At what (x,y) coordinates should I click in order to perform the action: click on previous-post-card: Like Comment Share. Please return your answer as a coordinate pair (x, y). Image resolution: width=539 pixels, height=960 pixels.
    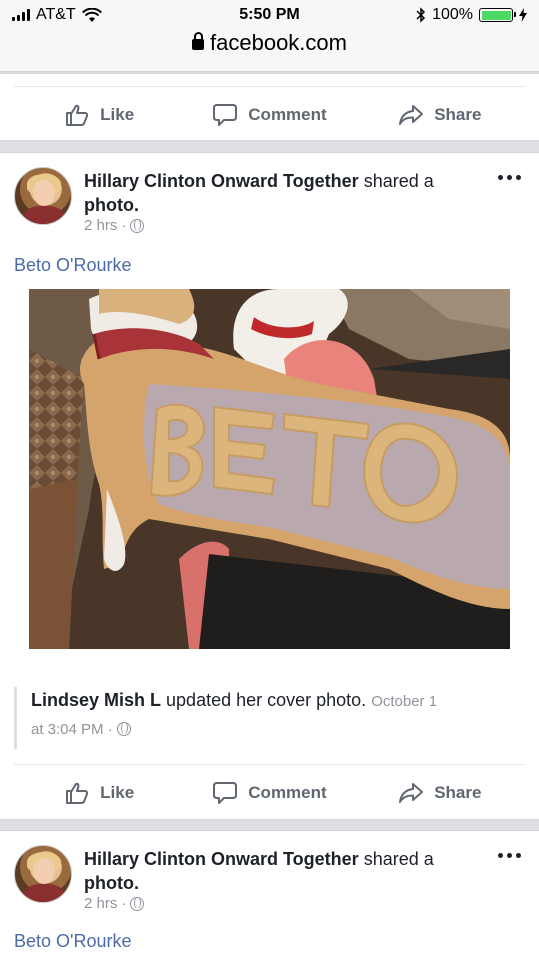
    Looking at the image, I should click on (269, 107).